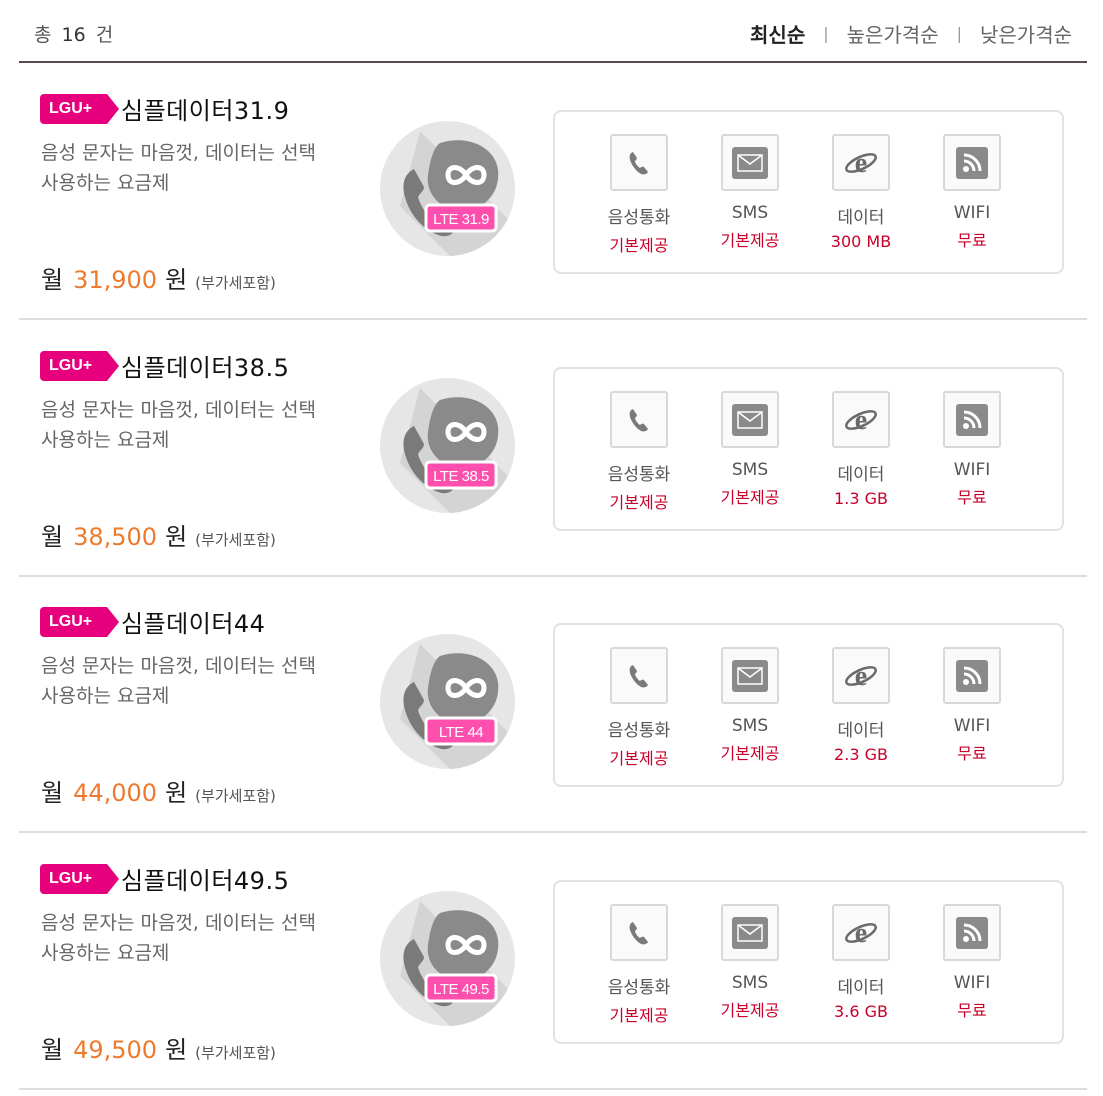 This screenshot has width=1103, height=1096. What do you see at coordinates (861, 498) in the screenshot?
I see `feature-value: 1.3 GB` at bounding box center [861, 498].